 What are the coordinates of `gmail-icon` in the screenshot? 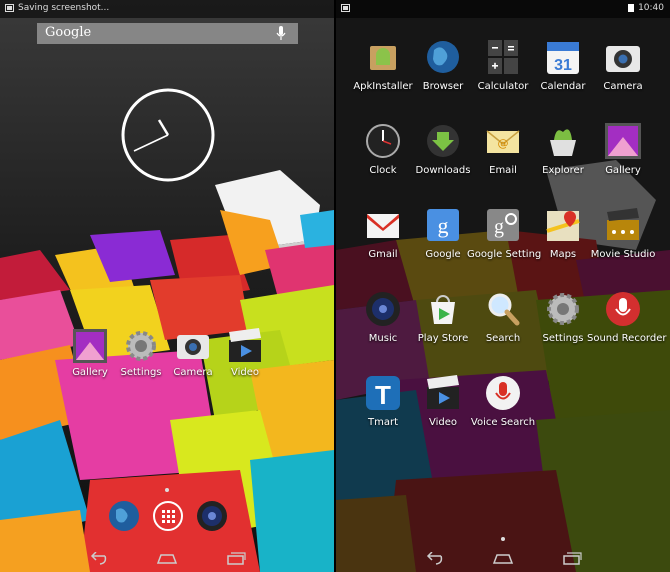 It's located at (383, 226).